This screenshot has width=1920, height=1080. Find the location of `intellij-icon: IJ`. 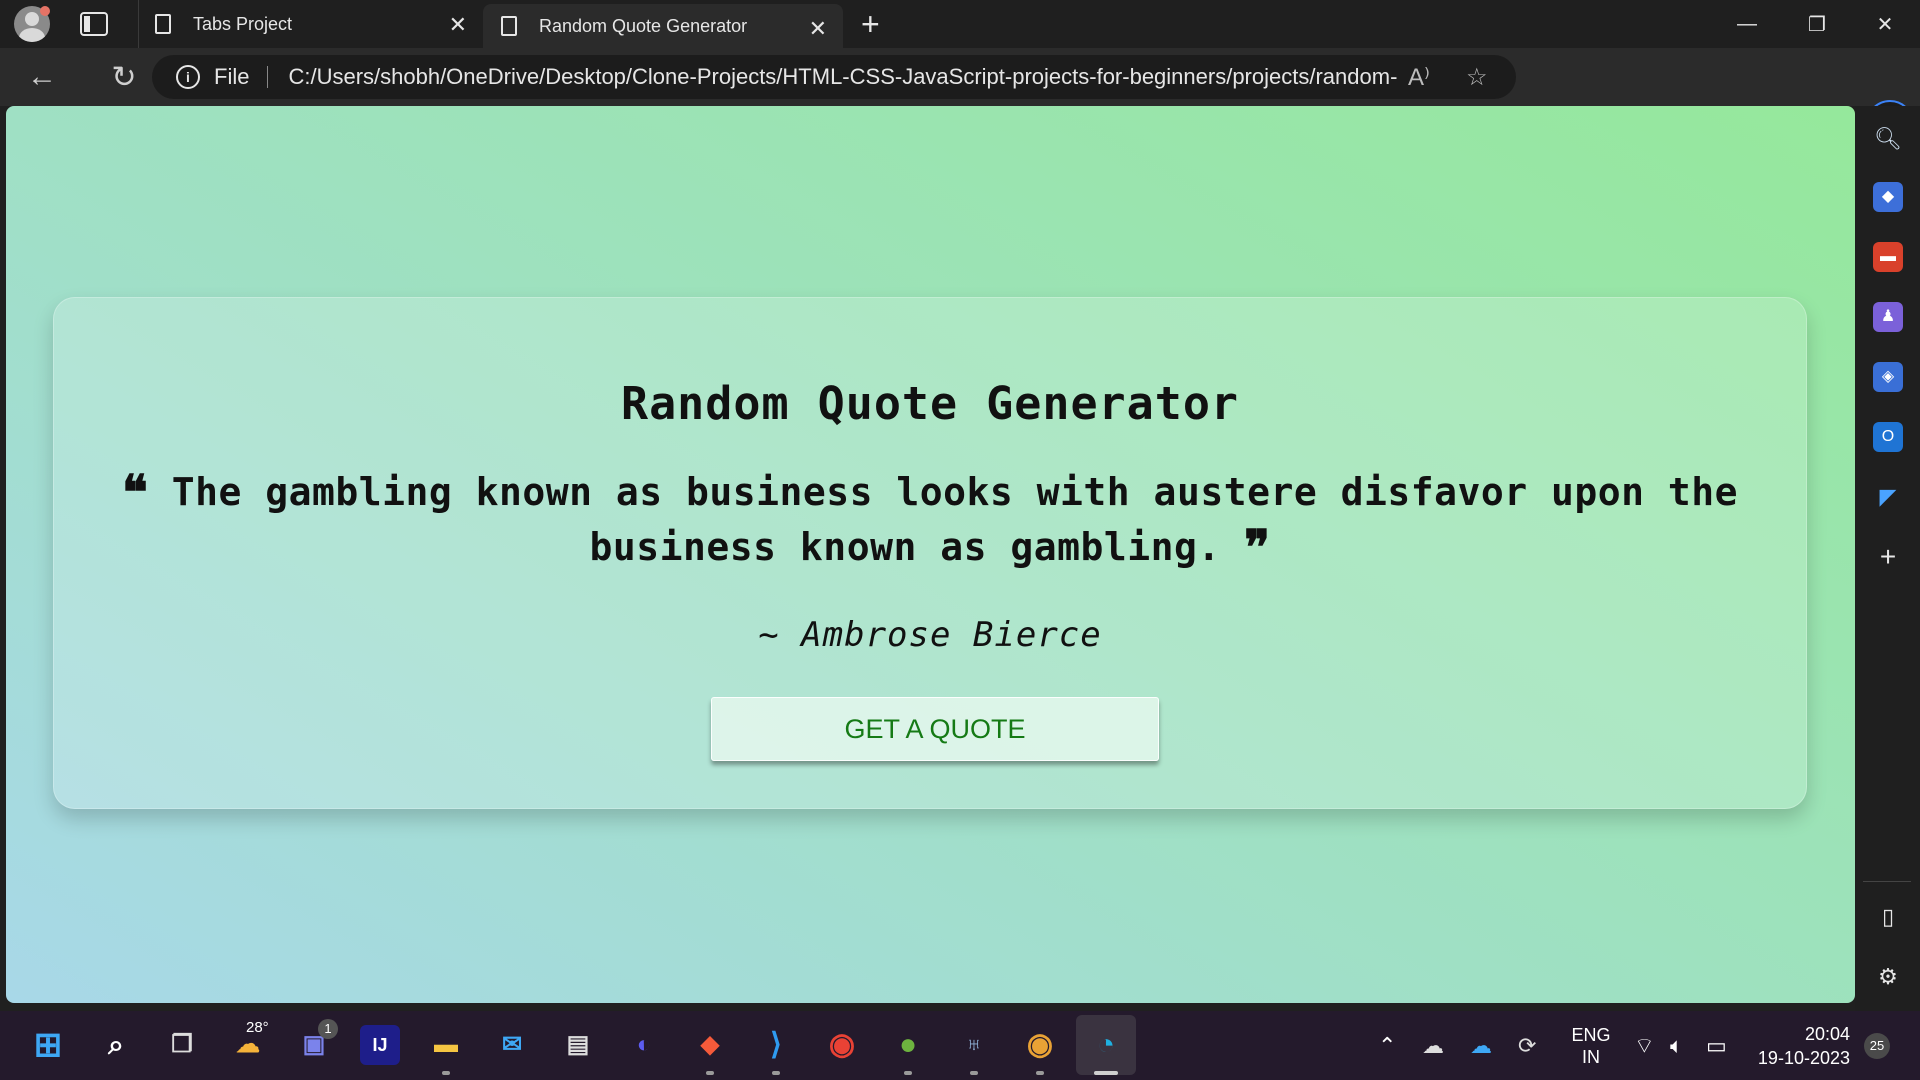

intellij-icon: IJ is located at coordinates (380, 1045).